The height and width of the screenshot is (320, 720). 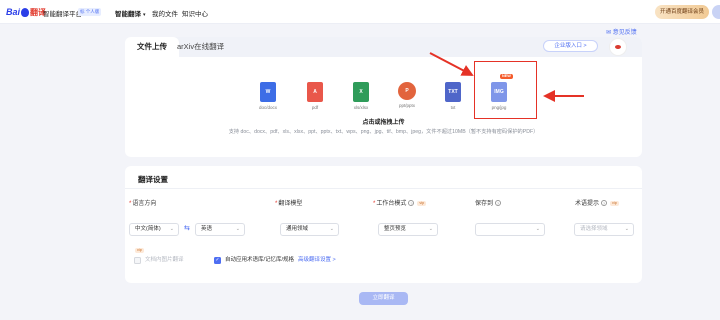 I want to click on file-ext-label: ppt/pptx, so click(x=406, y=105).